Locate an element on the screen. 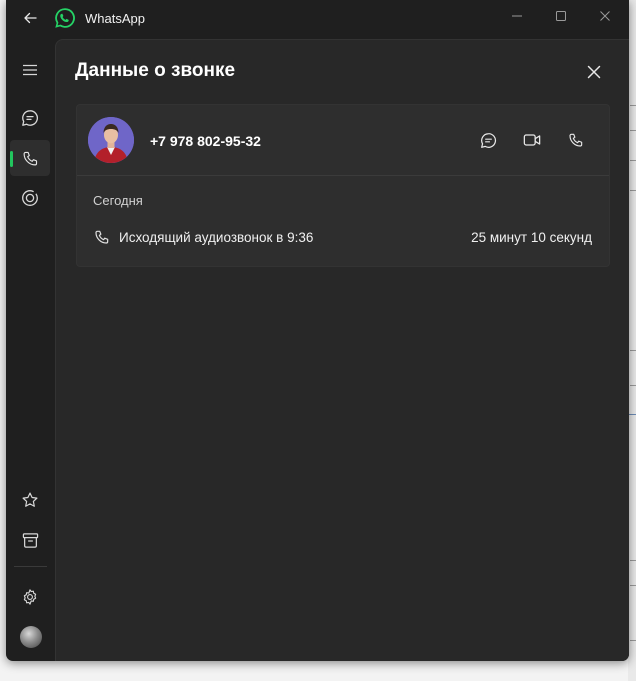  window-close-icon is located at coordinates (605, 16).